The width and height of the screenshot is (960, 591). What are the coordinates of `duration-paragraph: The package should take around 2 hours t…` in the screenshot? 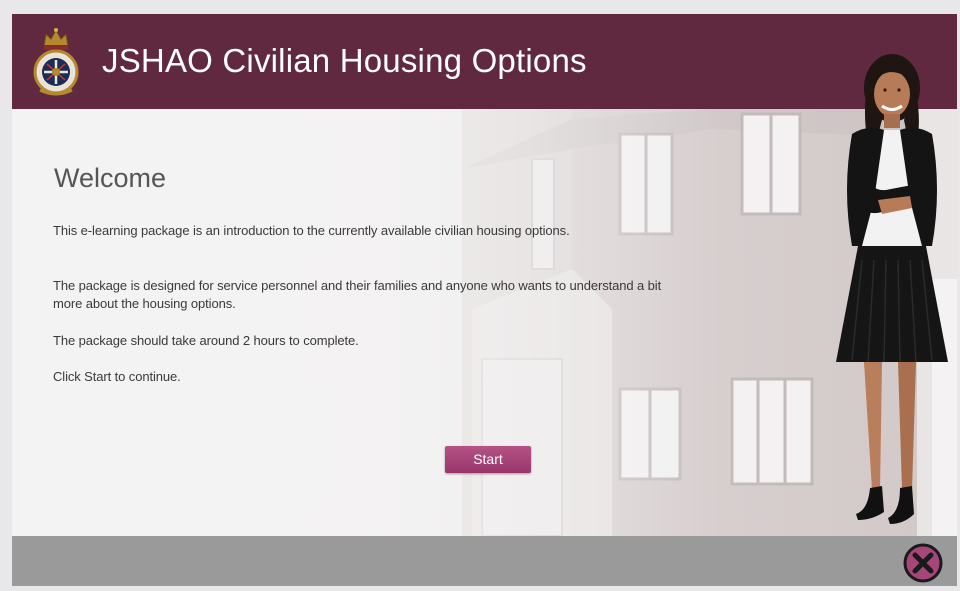 It's located at (206, 340).